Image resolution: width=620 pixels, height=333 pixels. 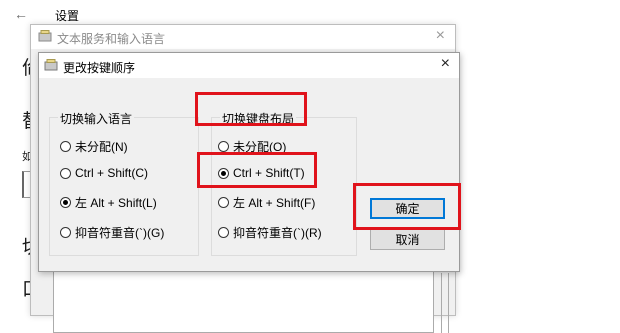 I want to click on group-title: 切换输入语言, so click(x=96, y=118).